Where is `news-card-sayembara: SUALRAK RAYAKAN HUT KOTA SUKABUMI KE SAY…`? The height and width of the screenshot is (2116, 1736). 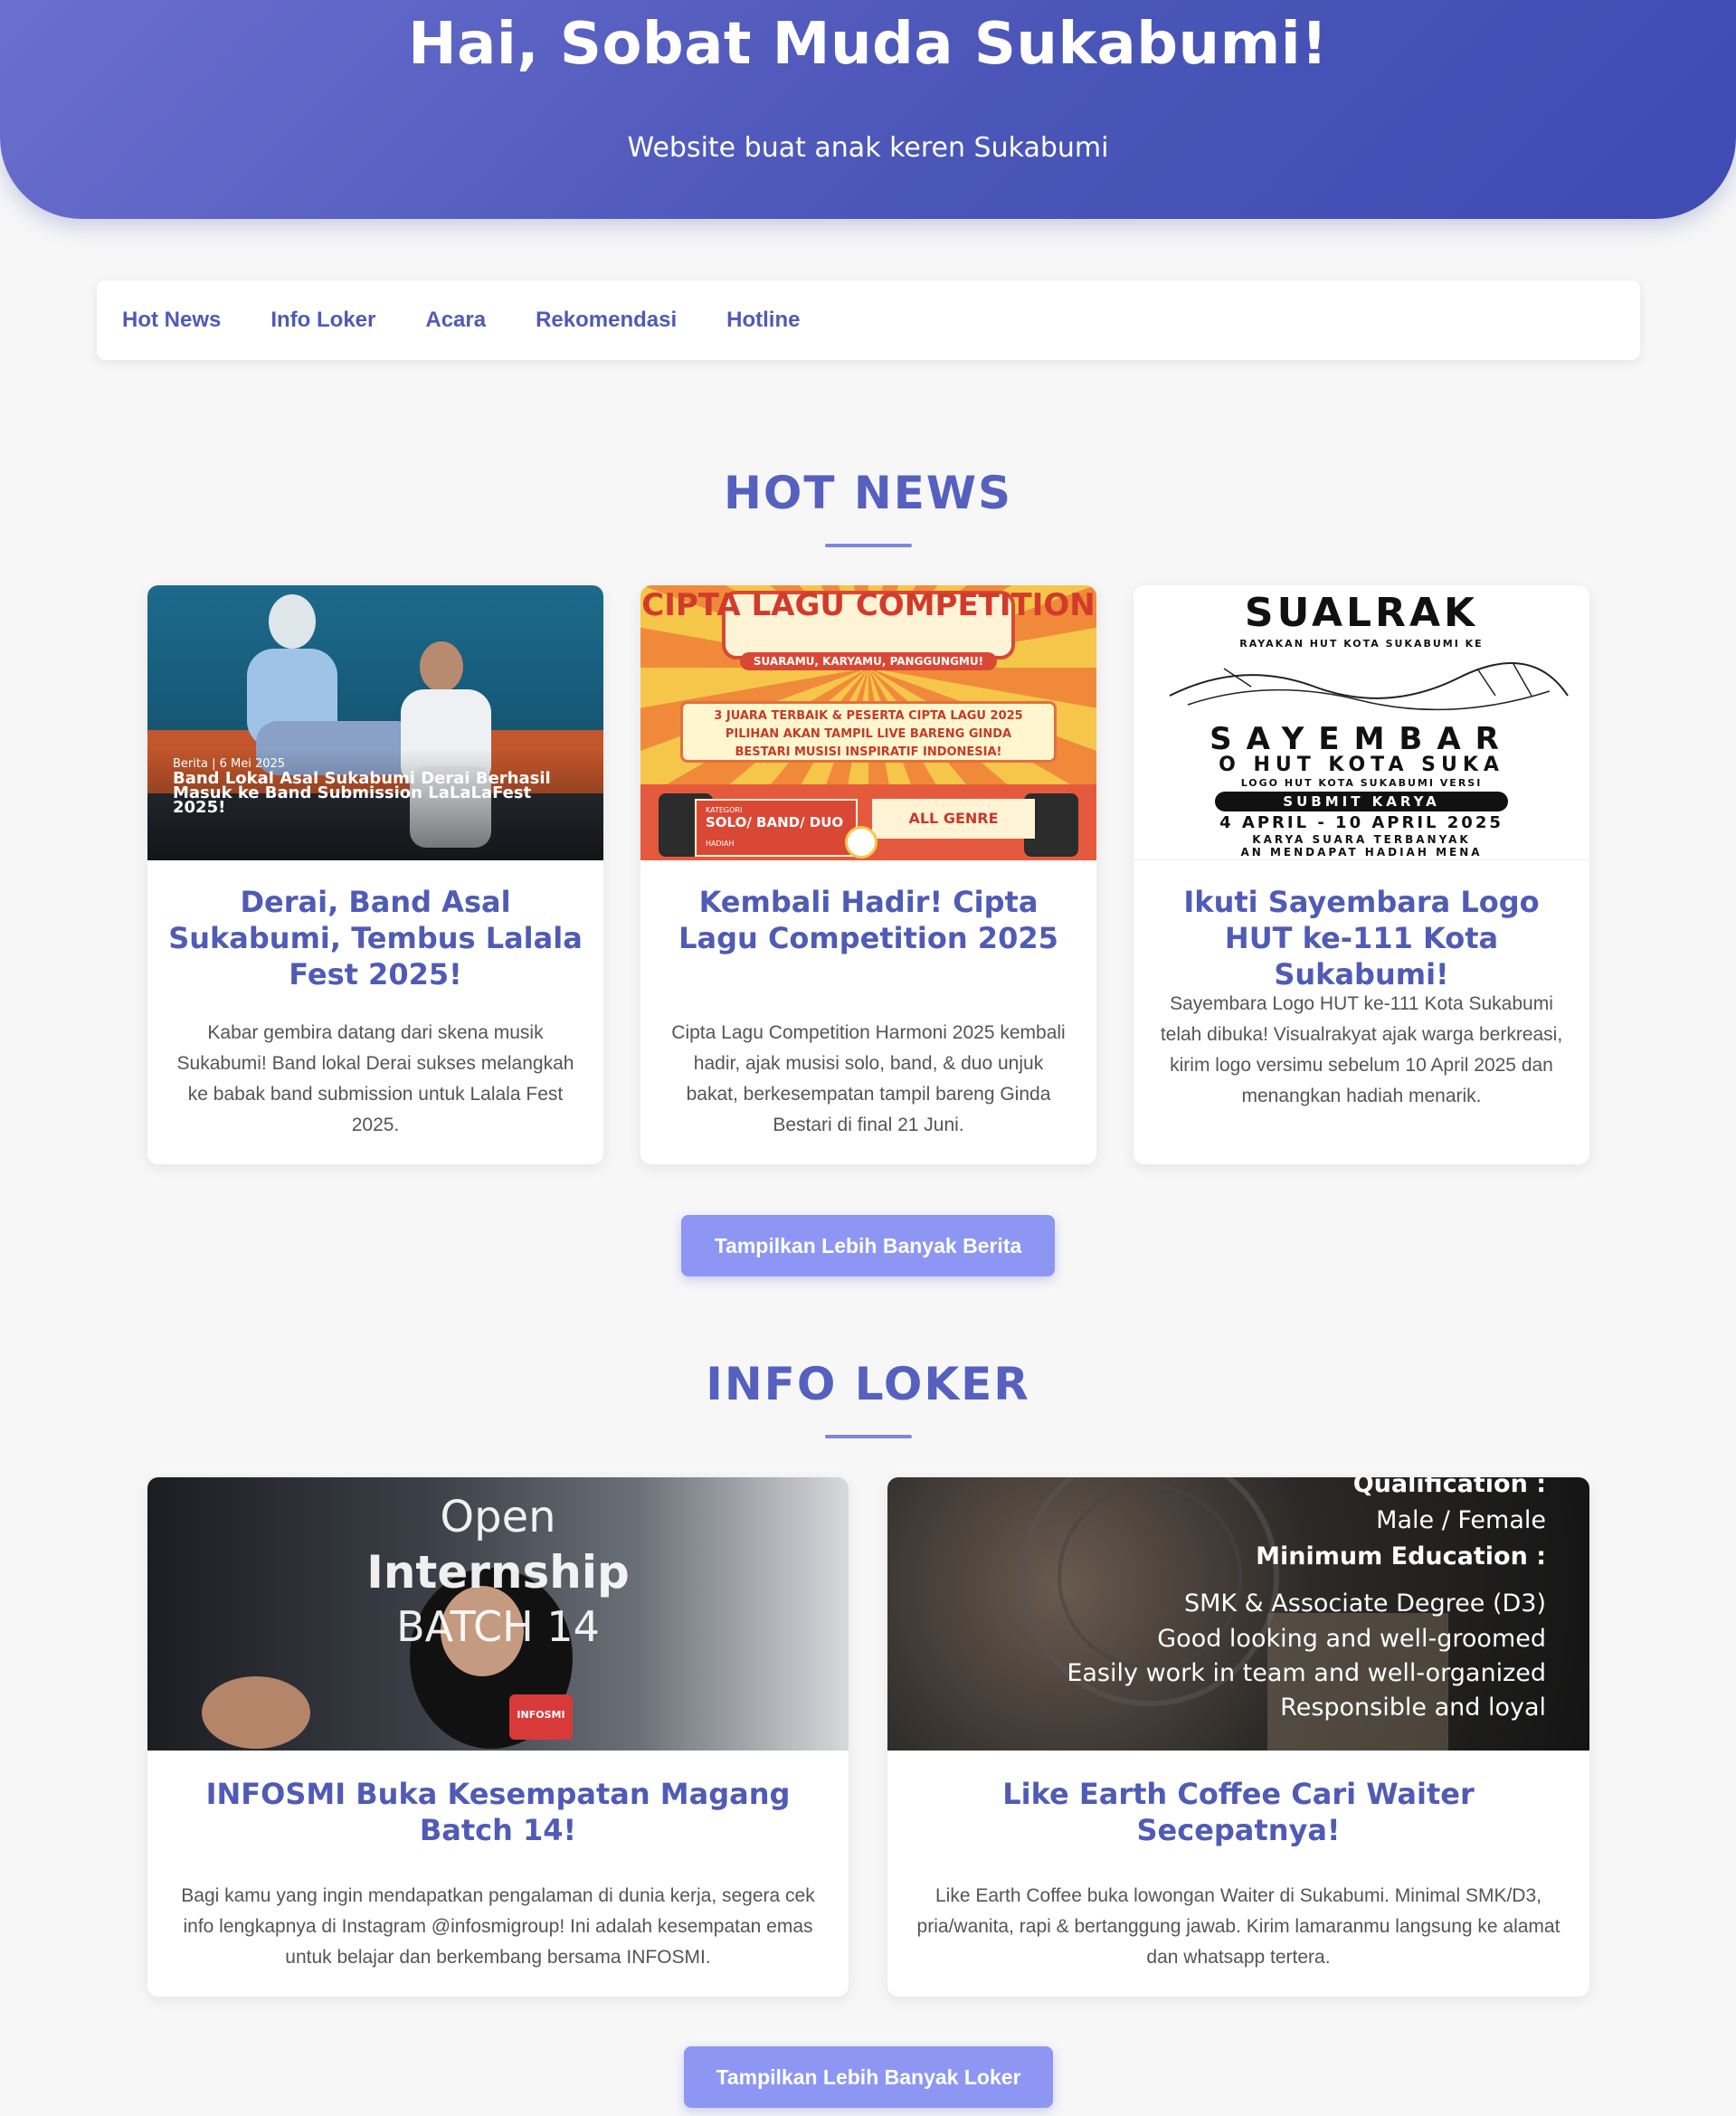 news-card-sayembara: SUALRAK RAYAKAN HUT KOTA SUKABUMI KE SAY… is located at coordinates (1361, 874).